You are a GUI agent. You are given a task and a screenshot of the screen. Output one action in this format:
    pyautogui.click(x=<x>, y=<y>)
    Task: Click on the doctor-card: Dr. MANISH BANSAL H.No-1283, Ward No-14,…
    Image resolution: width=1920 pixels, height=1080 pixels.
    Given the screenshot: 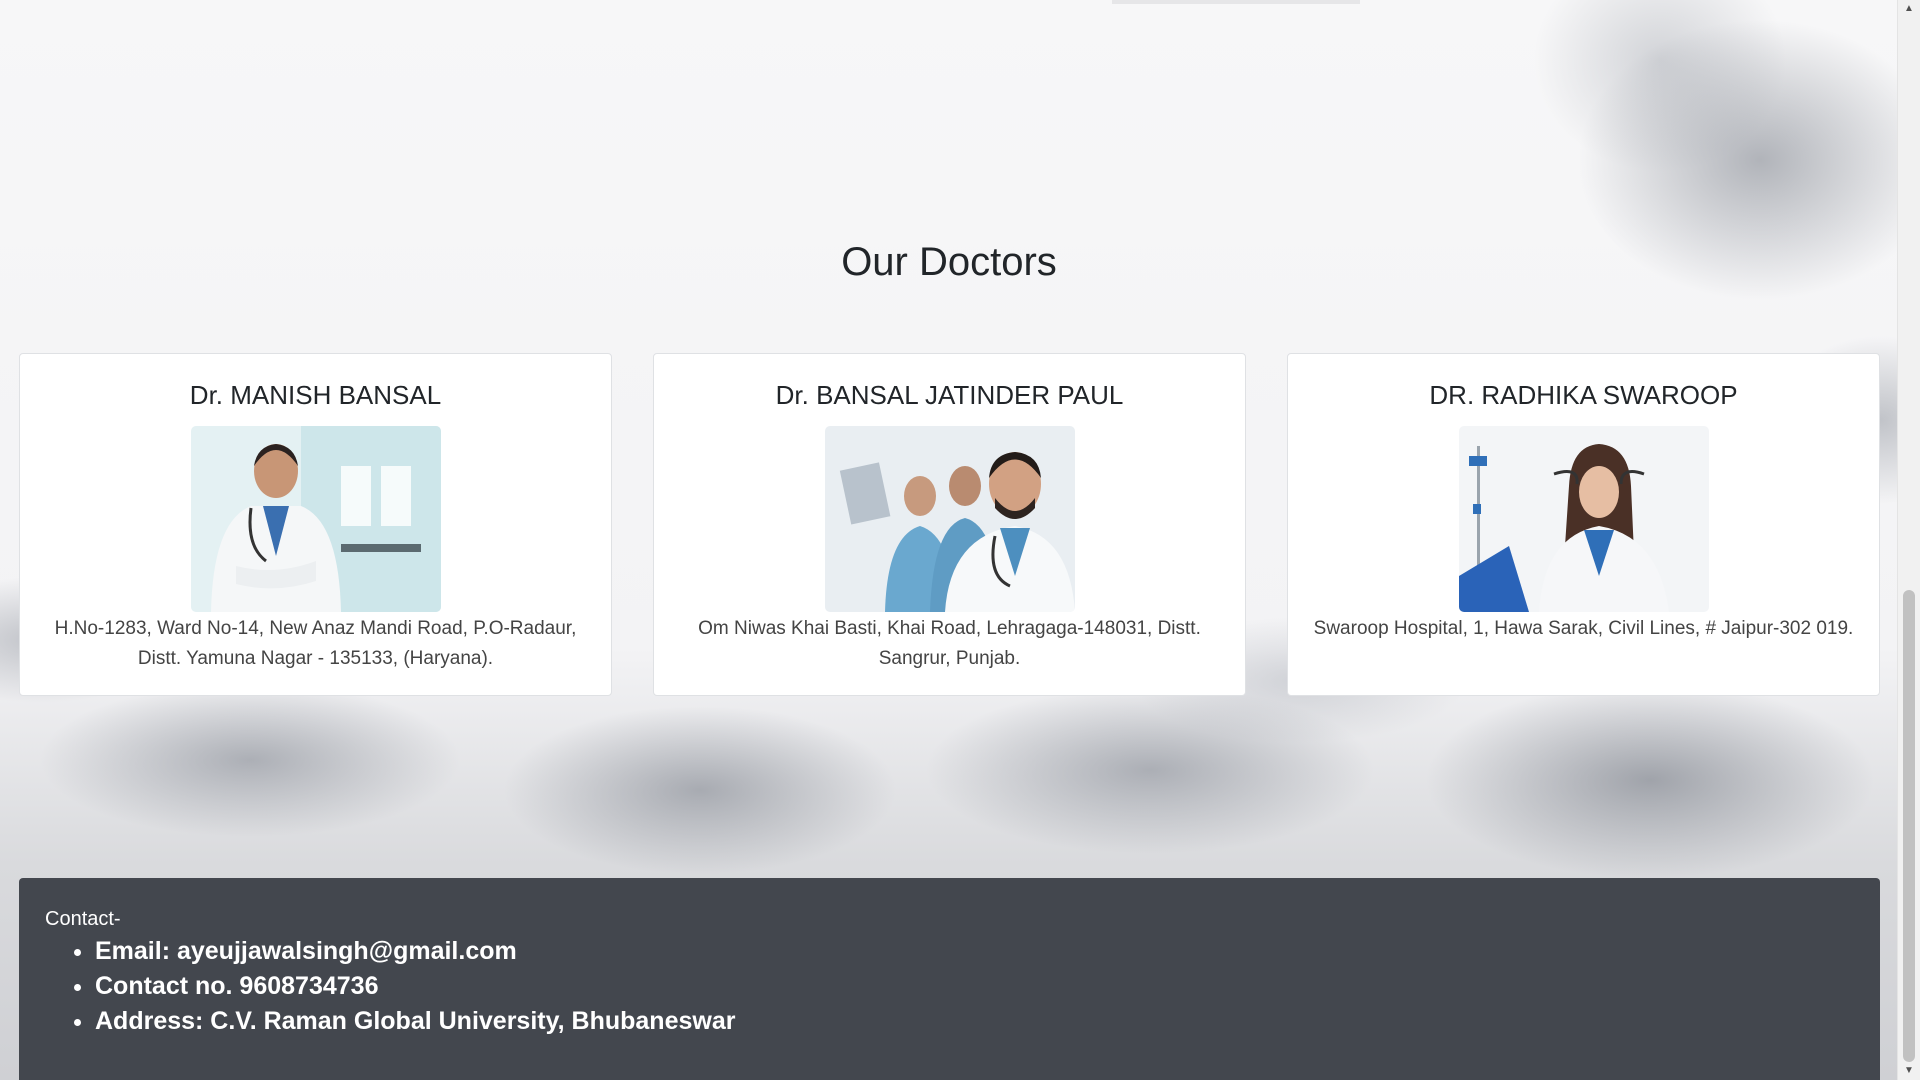 What is the action you would take?
    pyautogui.click(x=315, y=524)
    